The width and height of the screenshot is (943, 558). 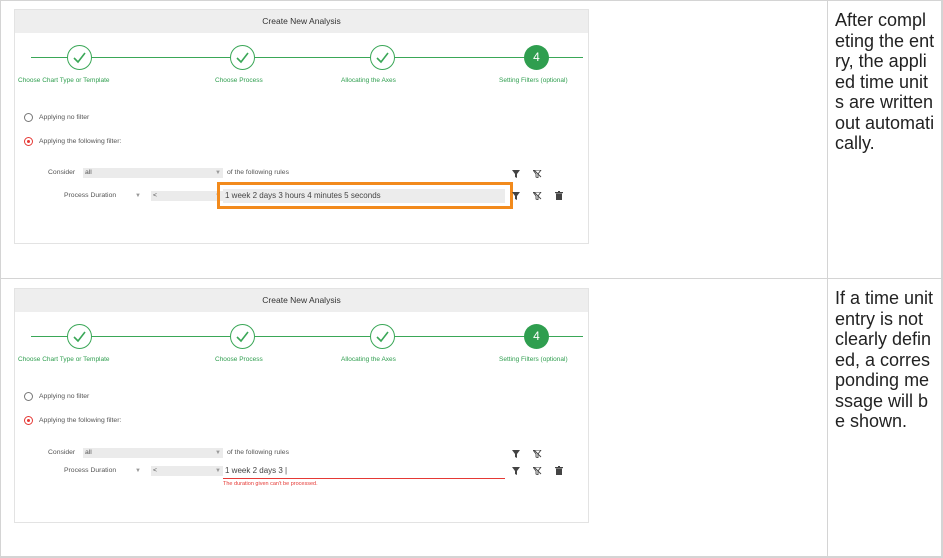 I want to click on row-divider, so click(x=471, y=278).